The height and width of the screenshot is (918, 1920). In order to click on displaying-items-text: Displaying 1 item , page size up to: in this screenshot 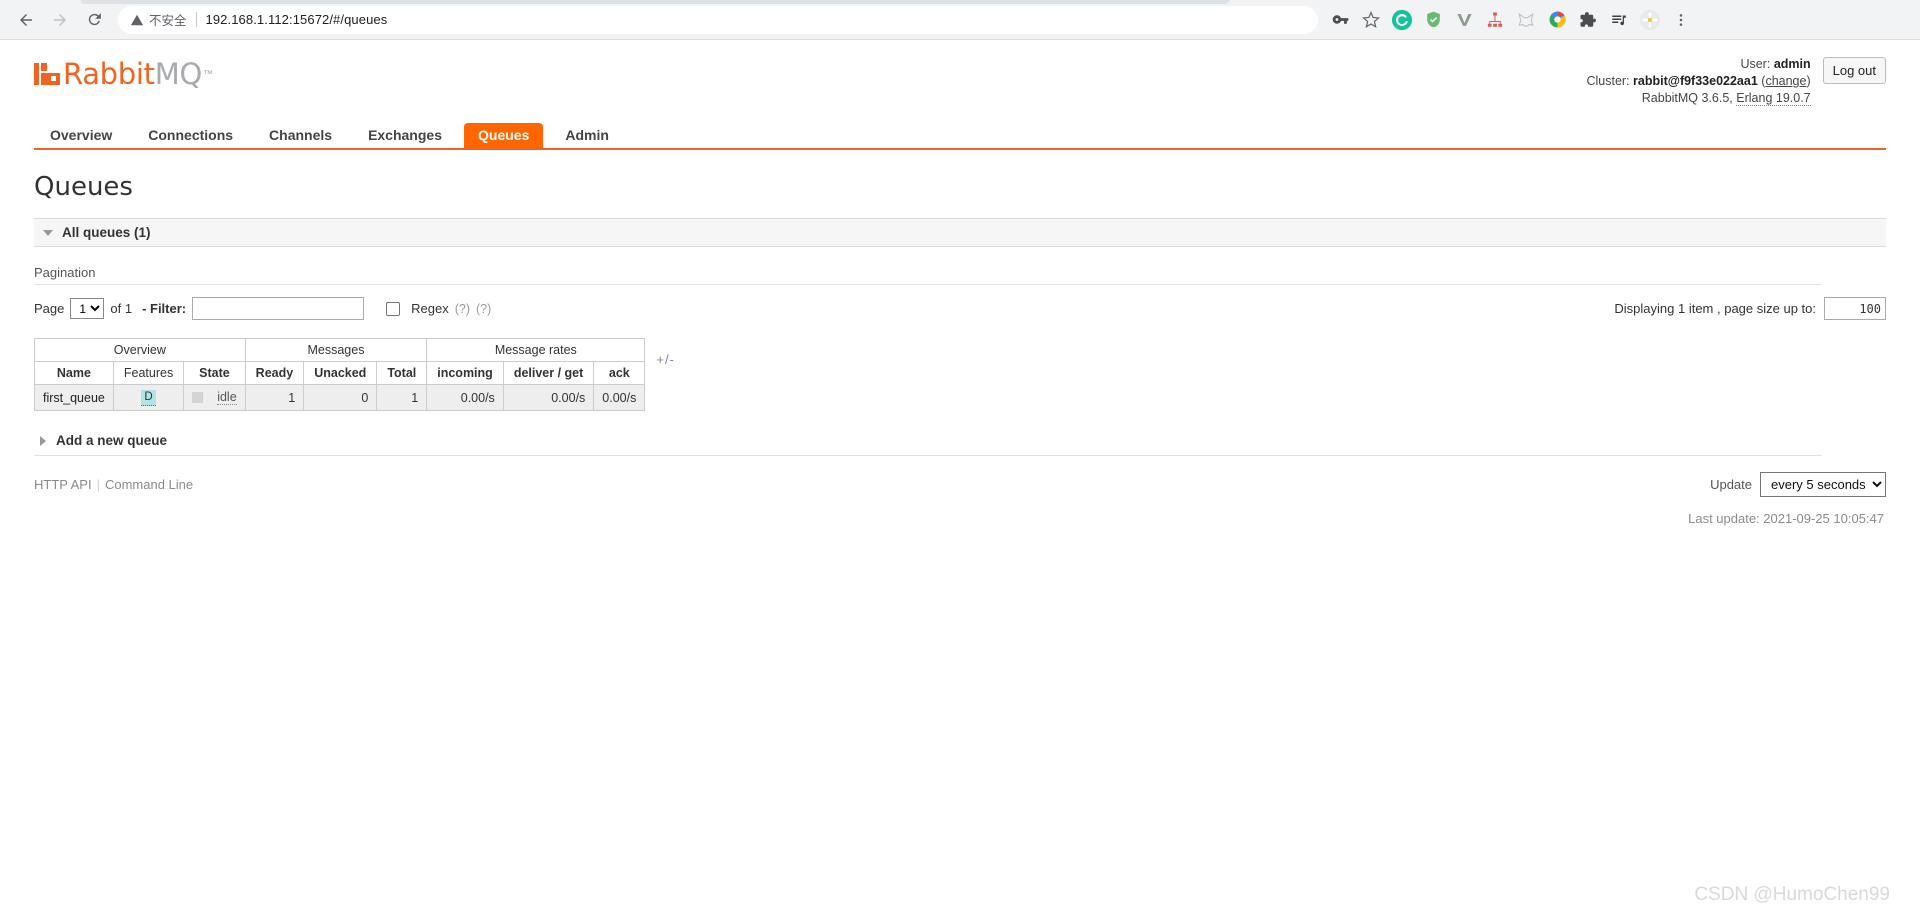, I will do `click(1715, 308)`.